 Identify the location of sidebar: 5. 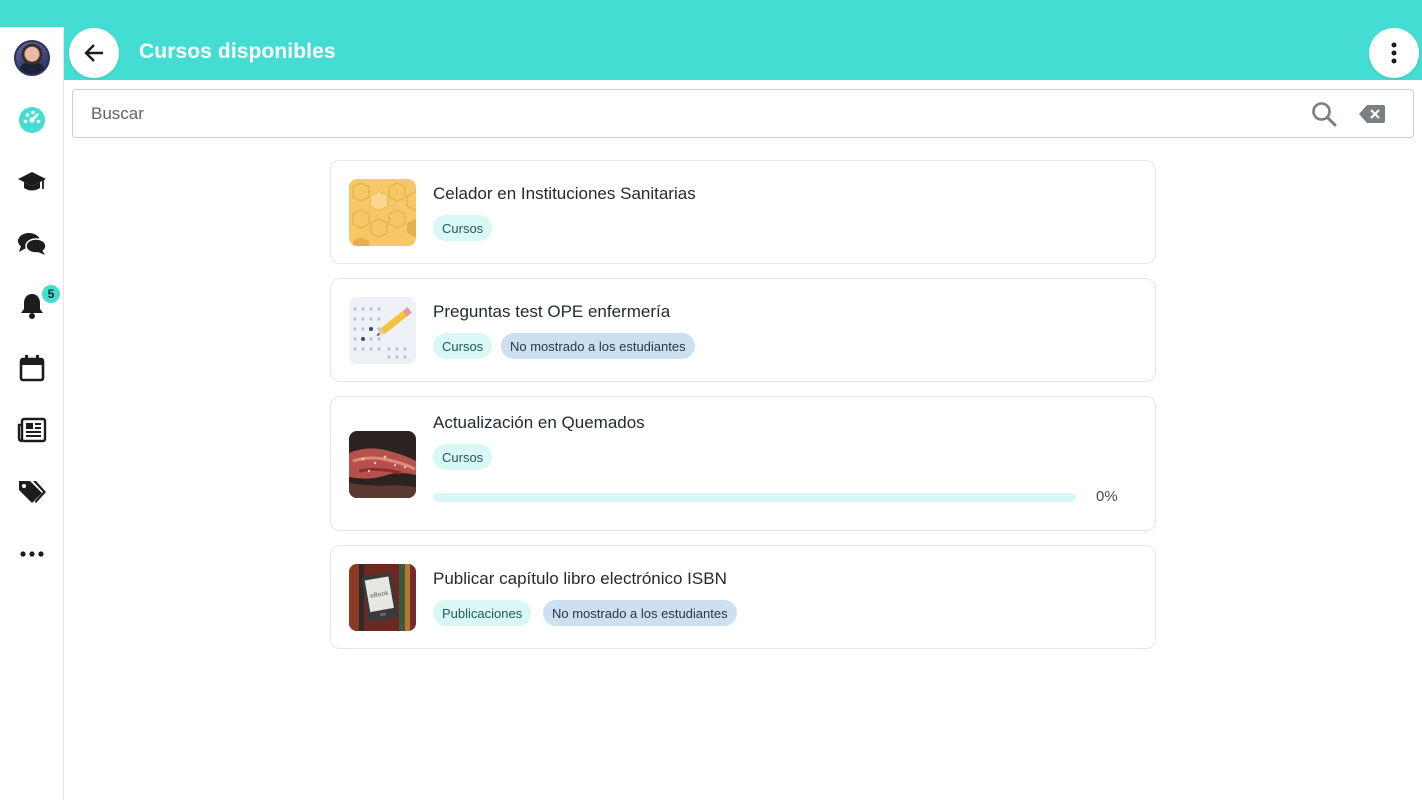
(32, 413).